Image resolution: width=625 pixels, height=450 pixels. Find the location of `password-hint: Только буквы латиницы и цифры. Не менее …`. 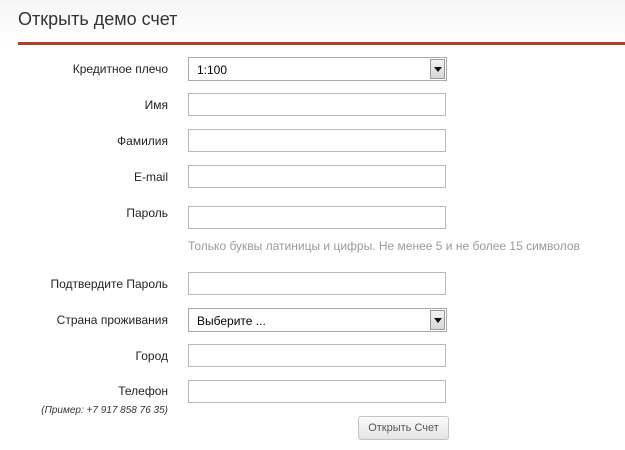

password-hint: Только буквы латиницы и цифры. Не менее … is located at coordinates (384, 246).